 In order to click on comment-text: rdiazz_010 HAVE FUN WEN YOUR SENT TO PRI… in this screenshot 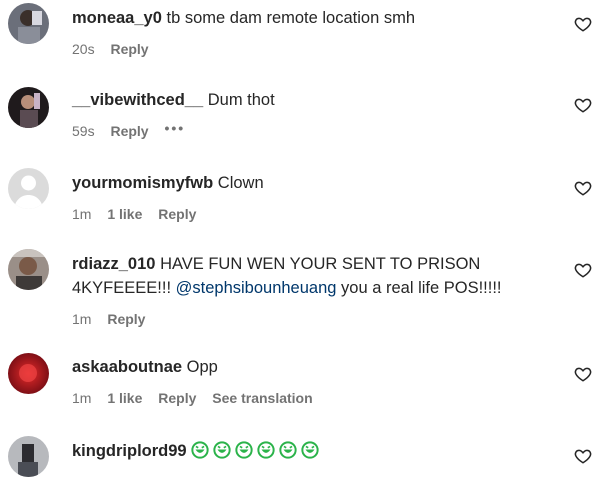, I will do `click(306, 276)`.